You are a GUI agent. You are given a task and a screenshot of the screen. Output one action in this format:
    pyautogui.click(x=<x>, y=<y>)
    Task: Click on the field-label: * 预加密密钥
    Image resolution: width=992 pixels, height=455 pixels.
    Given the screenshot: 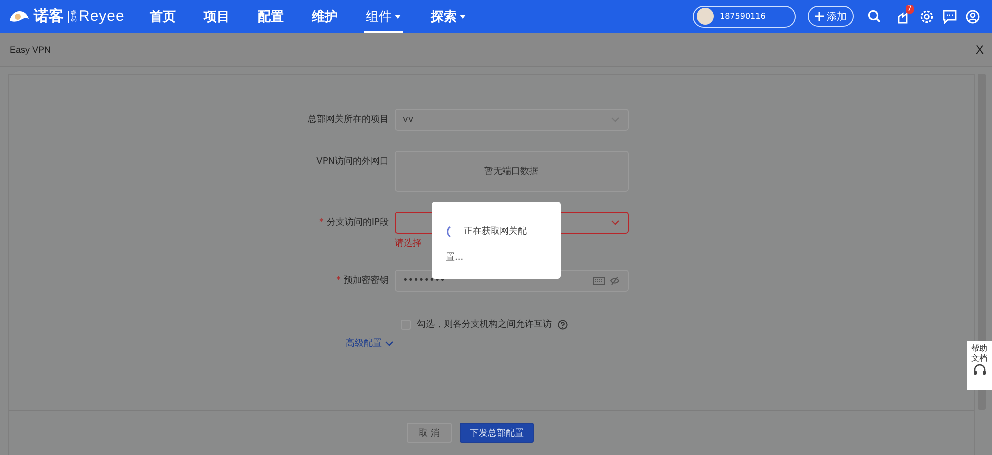 What is the action you would take?
    pyautogui.click(x=363, y=281)
    